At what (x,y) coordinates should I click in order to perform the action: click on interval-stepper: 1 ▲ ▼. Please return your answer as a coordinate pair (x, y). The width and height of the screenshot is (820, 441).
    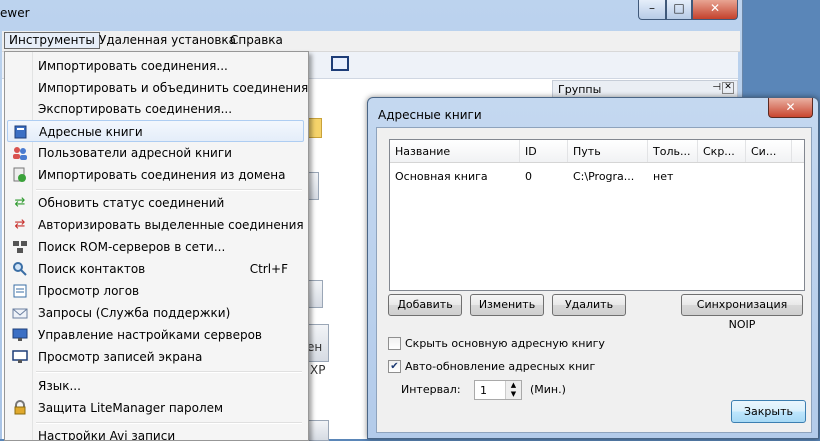
    Looking at the image, I should click on (498, 390).